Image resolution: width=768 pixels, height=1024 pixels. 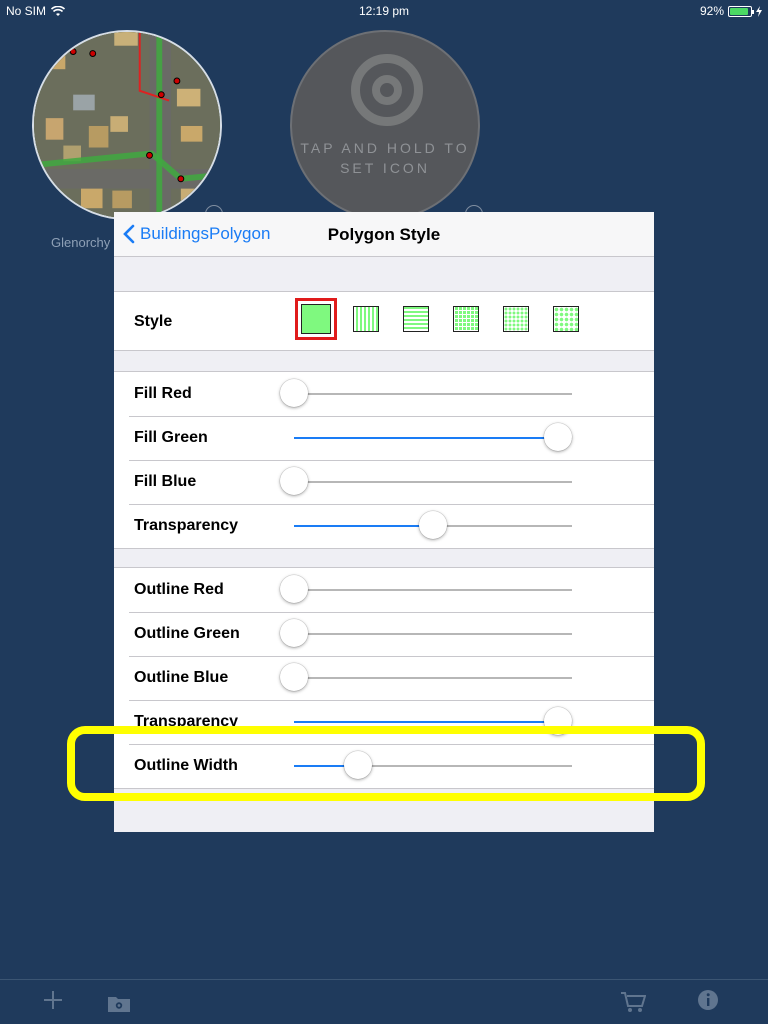 What do you see at coordinates (386, 763) in the screenshot?
I see `outline-width-highlight` at bounding box center [386, 763].